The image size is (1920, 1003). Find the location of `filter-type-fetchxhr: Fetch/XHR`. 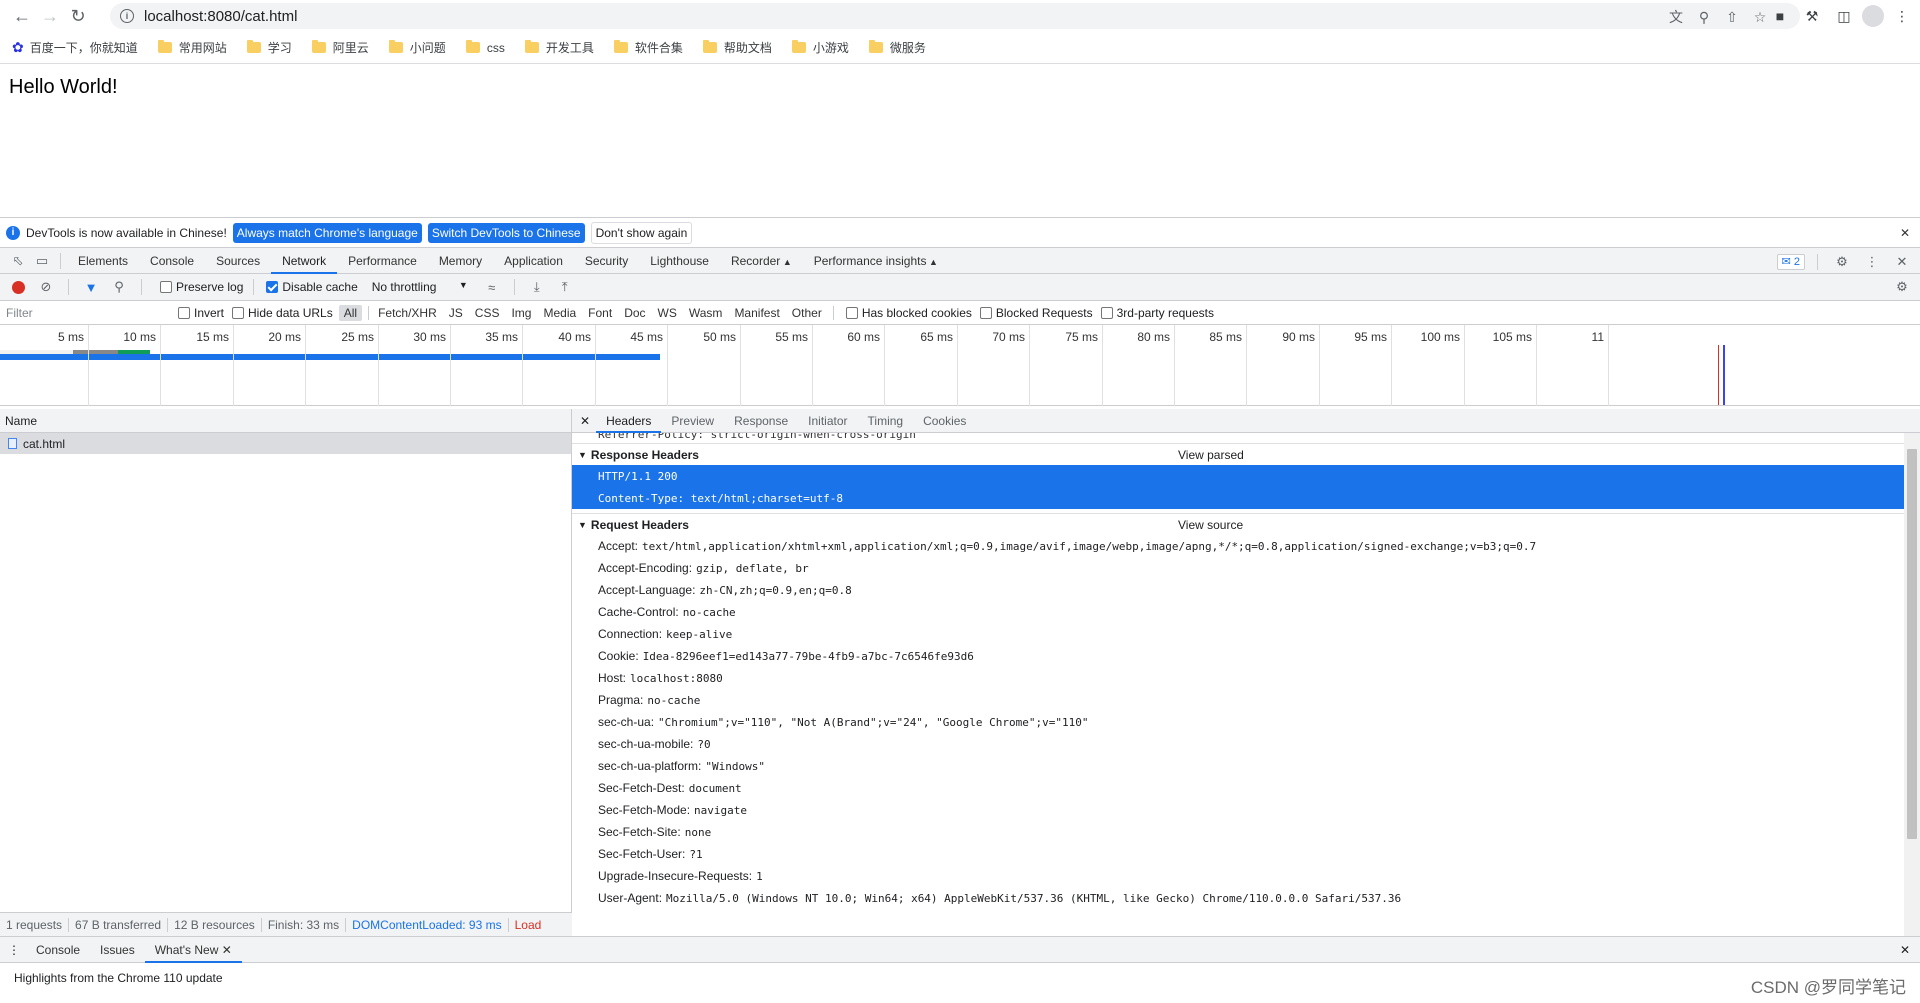

filter-type-fetchxhr: Fetch/XHR is located at coordinates (407, 313).